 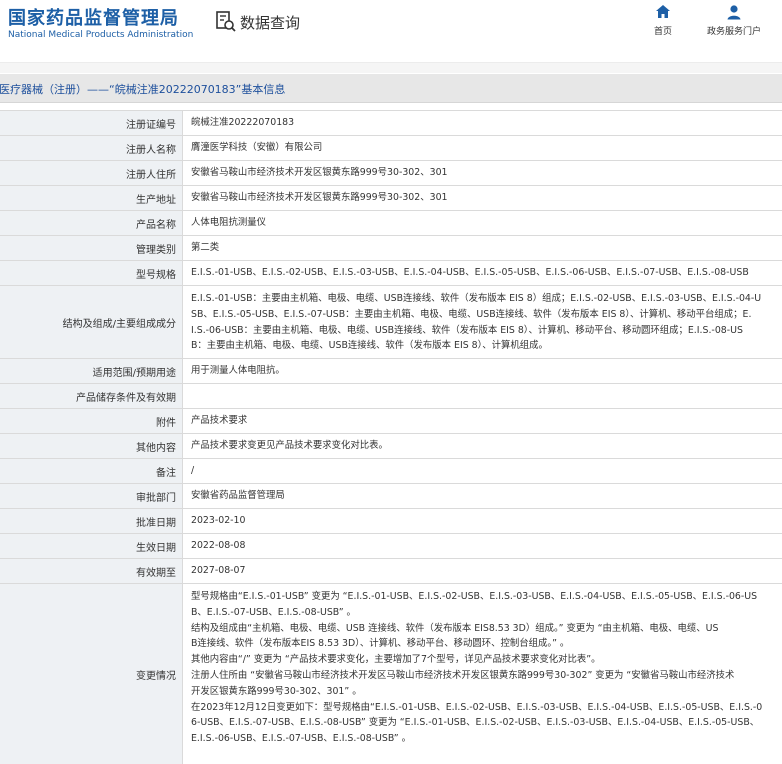 I want to click on header-divider, so click(x=391, y=67).